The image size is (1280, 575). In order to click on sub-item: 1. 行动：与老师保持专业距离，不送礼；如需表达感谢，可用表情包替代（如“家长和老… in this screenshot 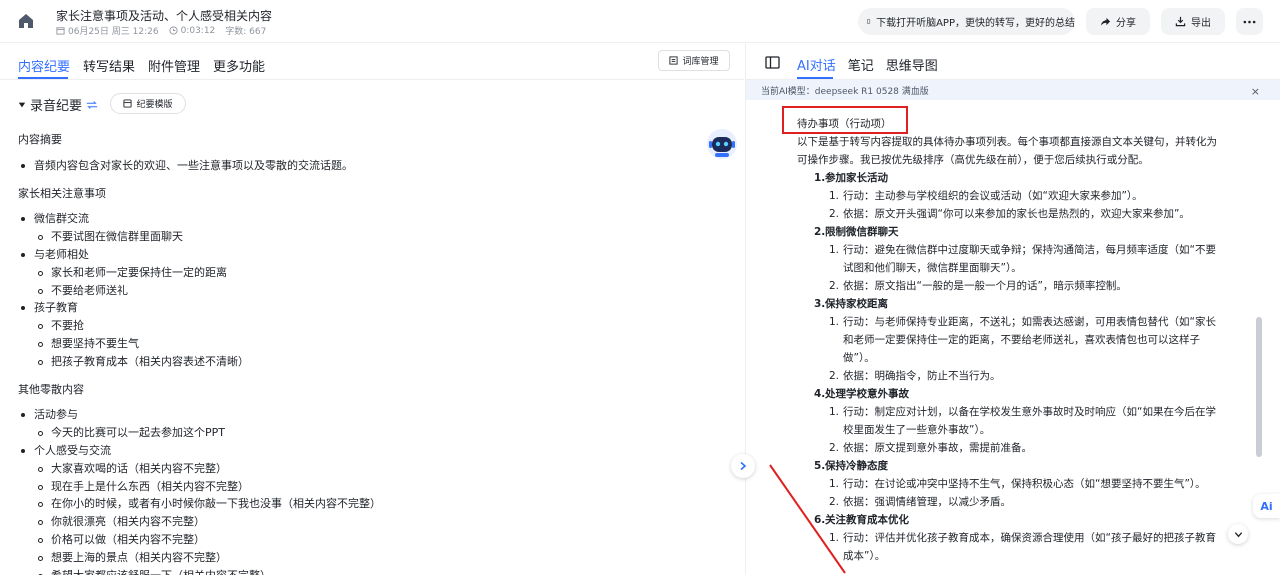, I will do `click(1021, 340)`.